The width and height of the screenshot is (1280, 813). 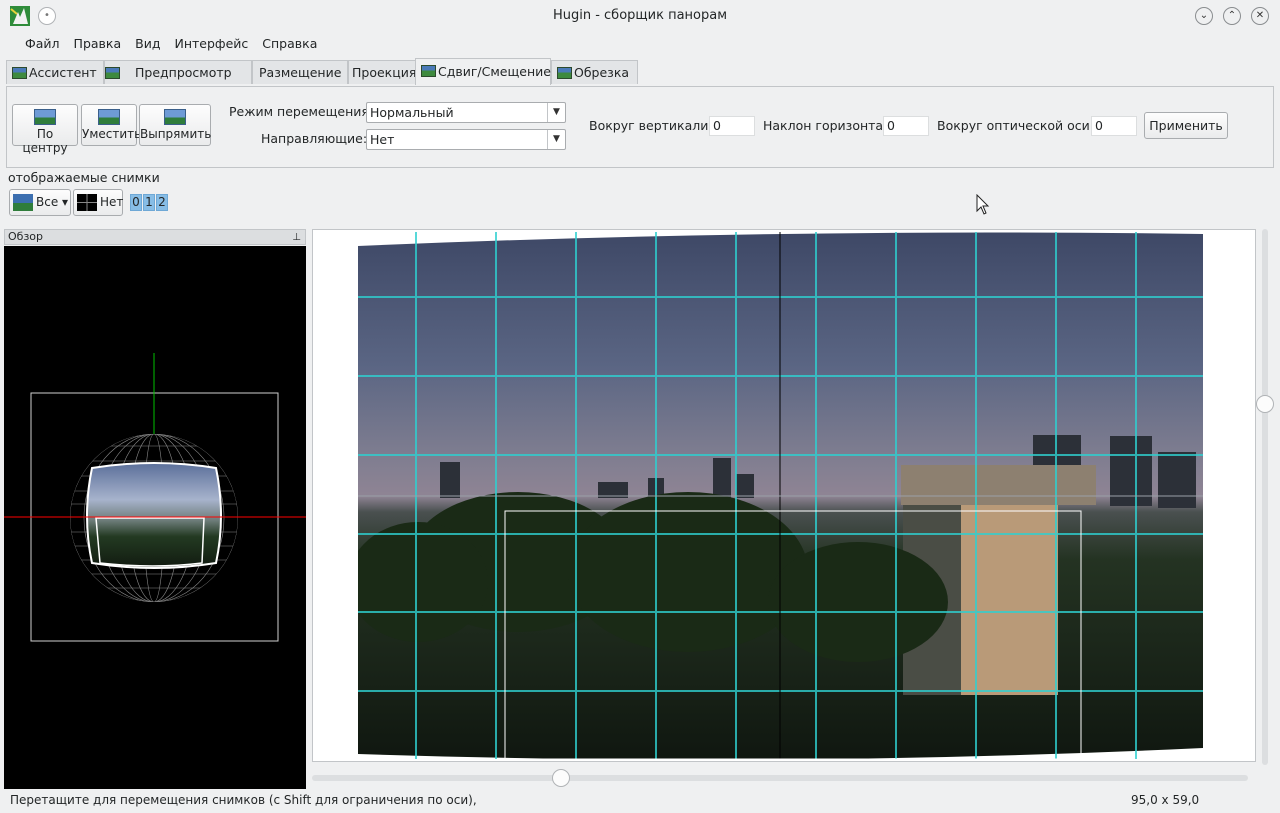 I want to click on straighten-icon, so click(x=175, y=117).